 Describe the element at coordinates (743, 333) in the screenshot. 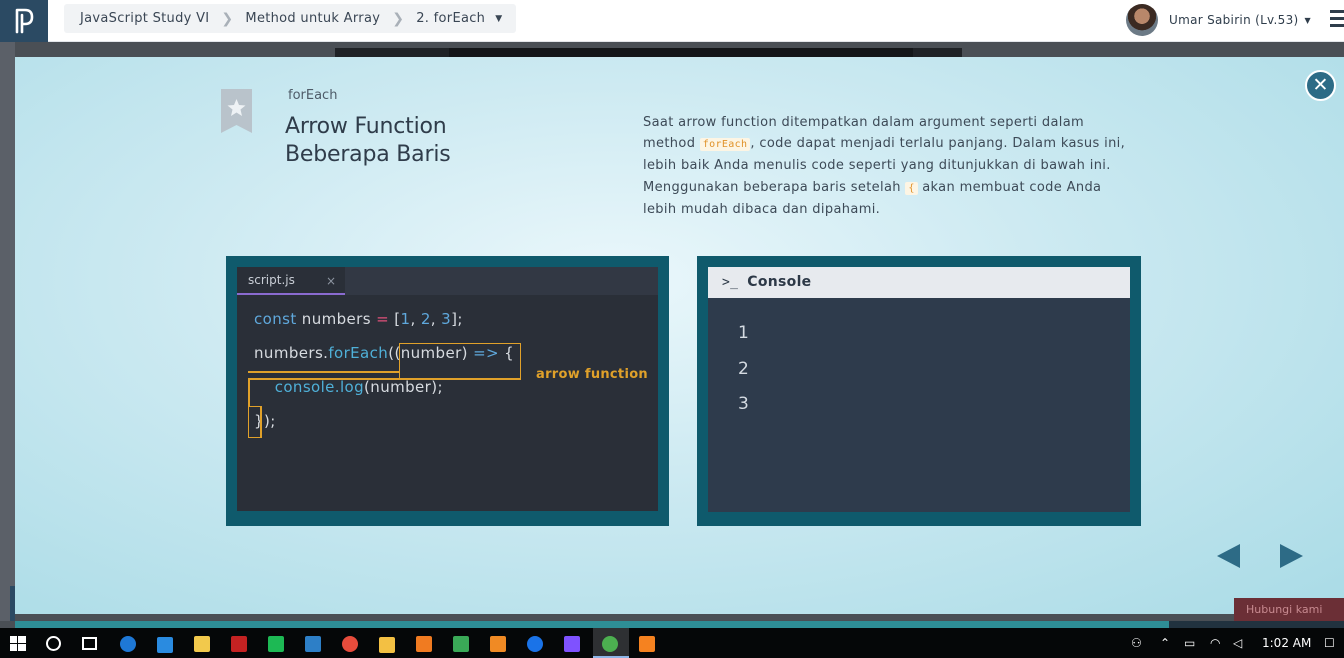

I see `console-output-line: 1` at that location.